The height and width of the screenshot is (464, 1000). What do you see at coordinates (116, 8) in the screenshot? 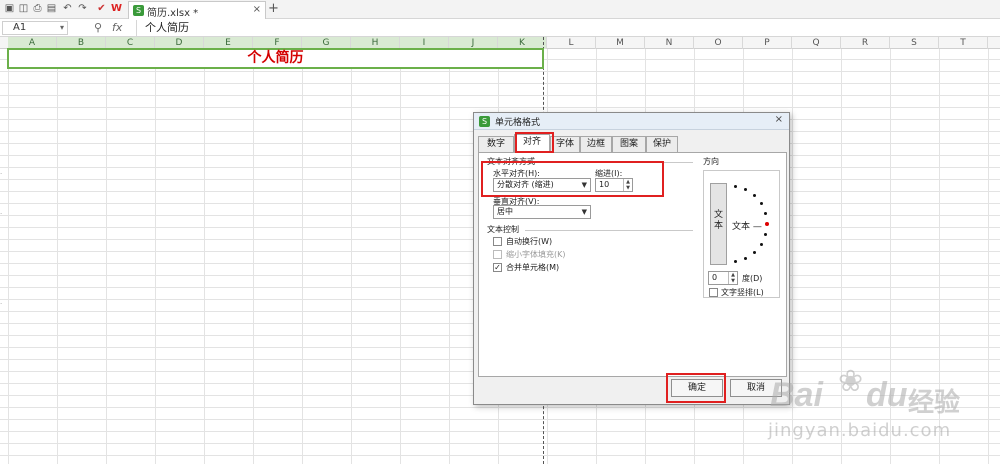
I see `wps-icon: W` at bounding box center [116, 8].